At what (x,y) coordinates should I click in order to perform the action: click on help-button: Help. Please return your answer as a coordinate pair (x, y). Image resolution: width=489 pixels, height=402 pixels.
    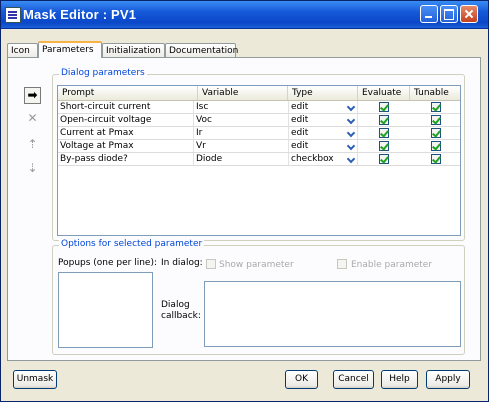
    Looking at the image, I should click on (399, 379).